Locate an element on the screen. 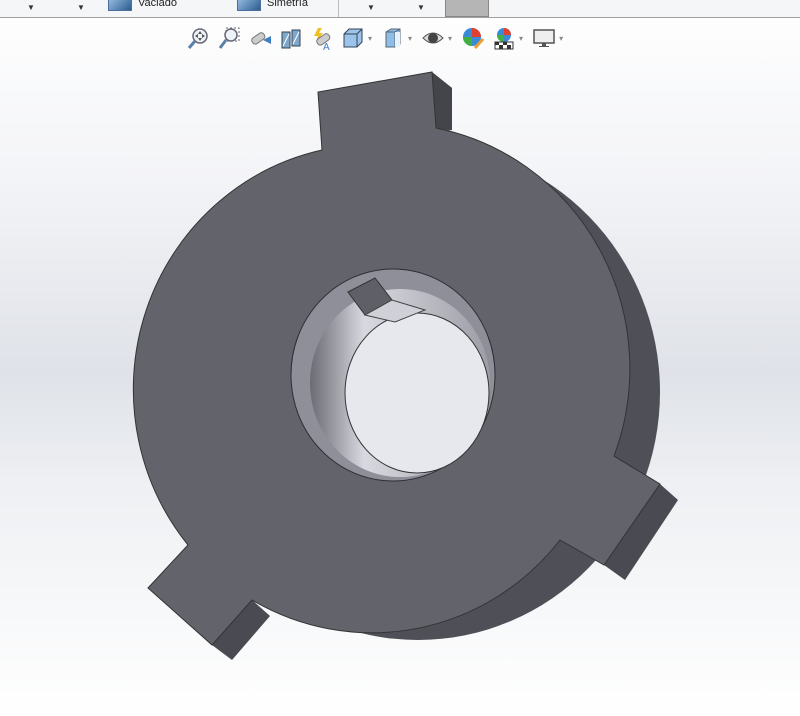 This screenshot has width=800, height=716. through-hole is located at coordinates (417, 393).